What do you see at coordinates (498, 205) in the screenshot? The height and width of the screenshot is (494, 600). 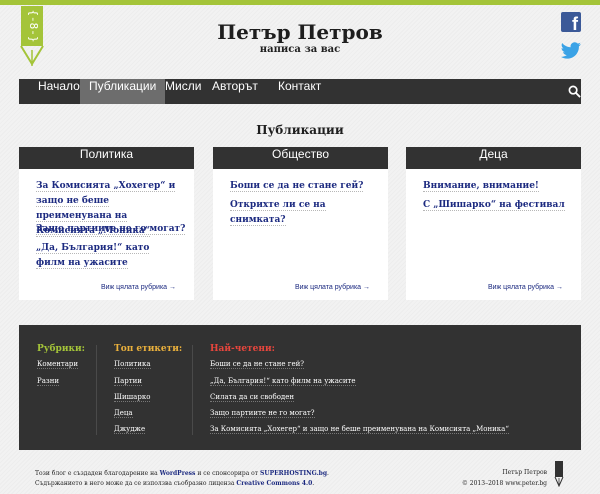 I see `post-link: С „Шишарко“ на фестивал` at bounding box center [498, 205].